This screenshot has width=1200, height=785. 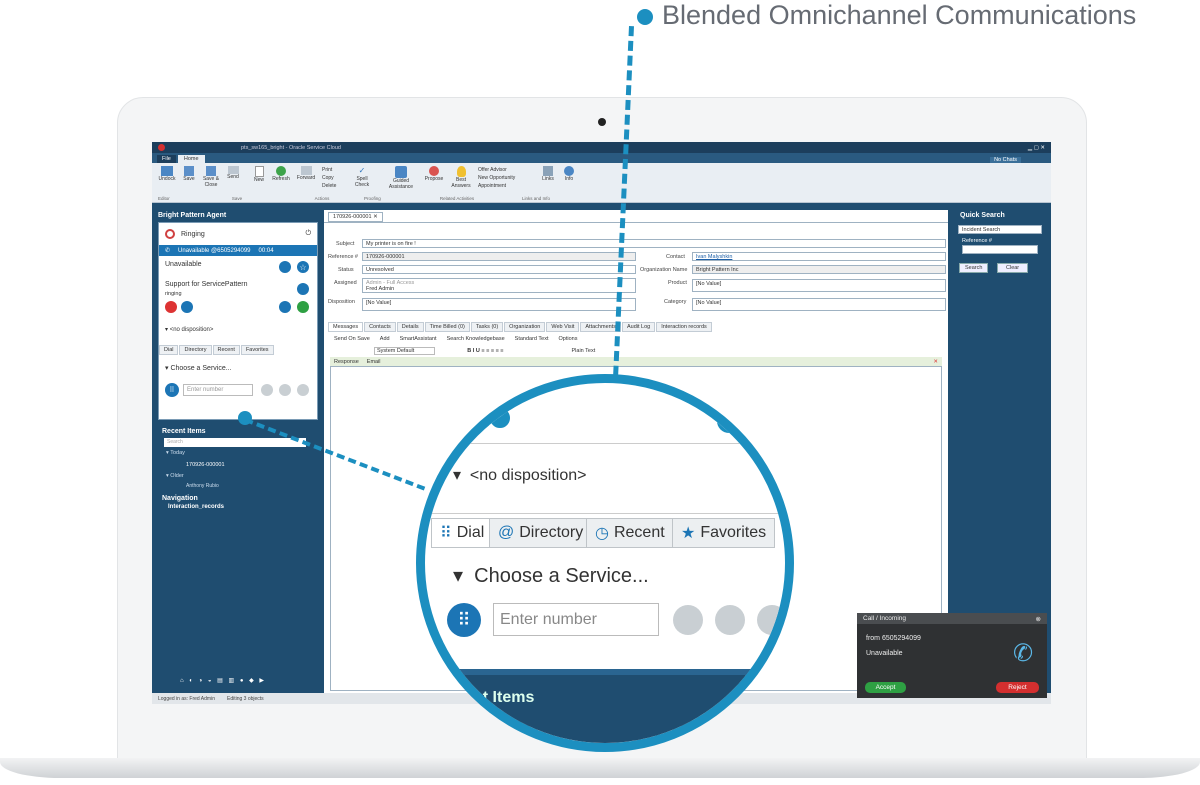 What do you see at coordinates (532, 339) in the screenshot?
I see `standard-text: Standard Text` at bounding box center [532, 339].